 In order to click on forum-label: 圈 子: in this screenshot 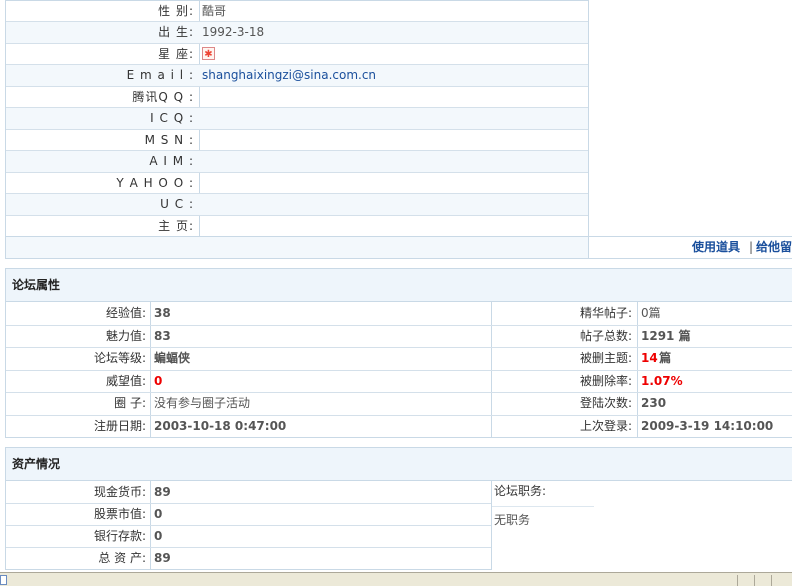, I will do `click(130, 403)`.